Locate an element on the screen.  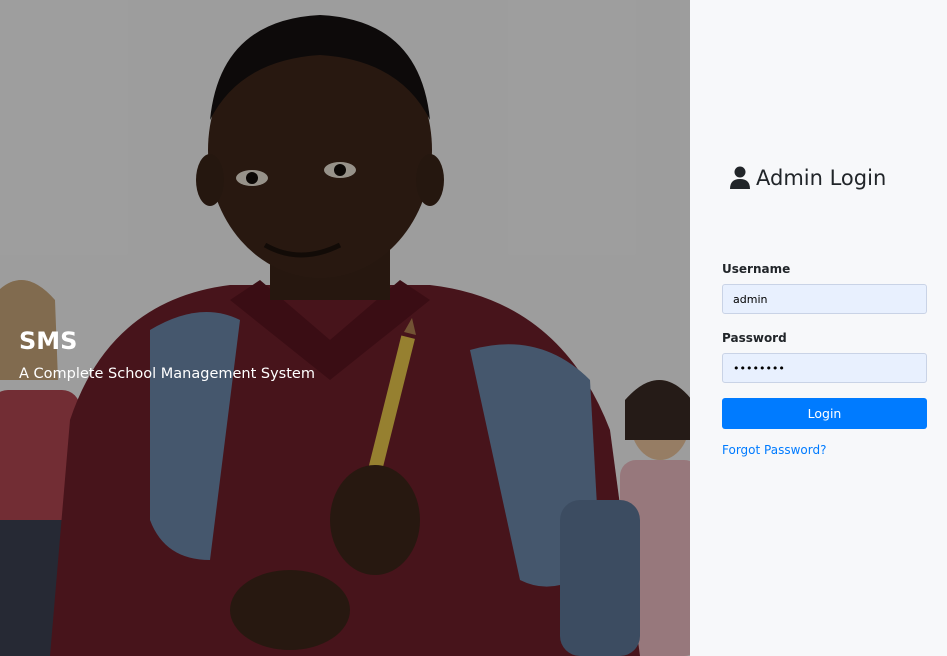
password-input: •••••••• is located at coordinates (824, 368).